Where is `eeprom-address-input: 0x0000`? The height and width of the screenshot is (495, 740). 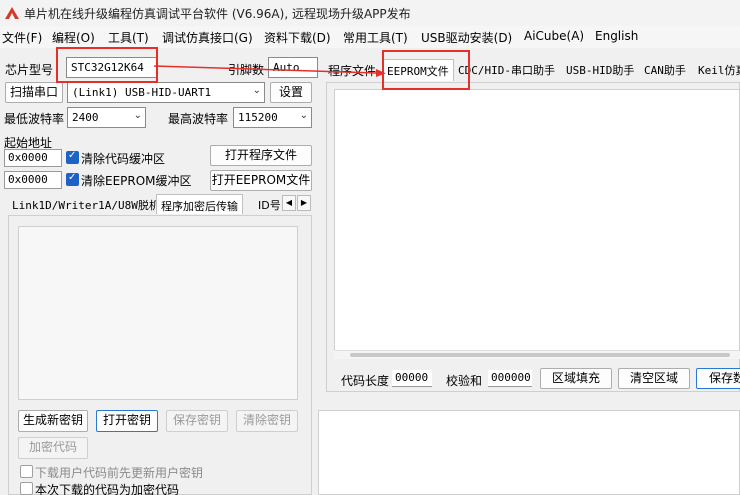 eeprom-address-input: 0x0000 is located at coordinates (33, 180).